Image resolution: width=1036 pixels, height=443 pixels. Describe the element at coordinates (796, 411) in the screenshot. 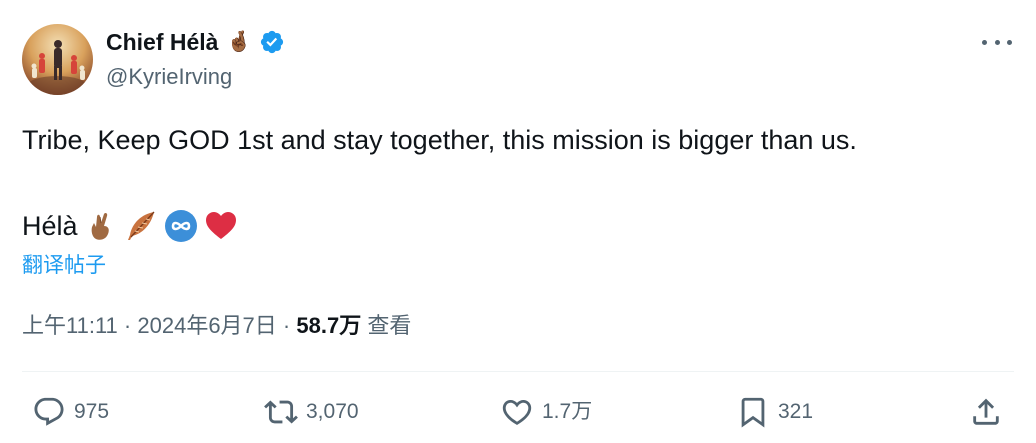

I see `bookmark-count: 321` at that location.